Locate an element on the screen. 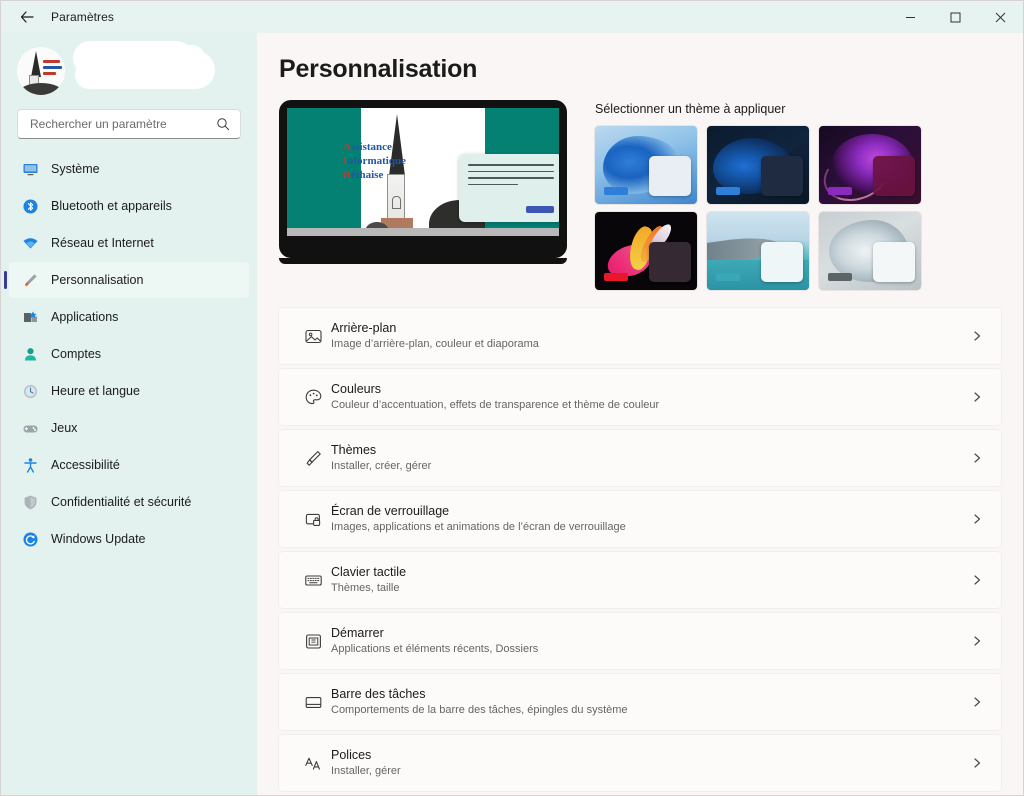  search-input is located at coordinates (122, 124).